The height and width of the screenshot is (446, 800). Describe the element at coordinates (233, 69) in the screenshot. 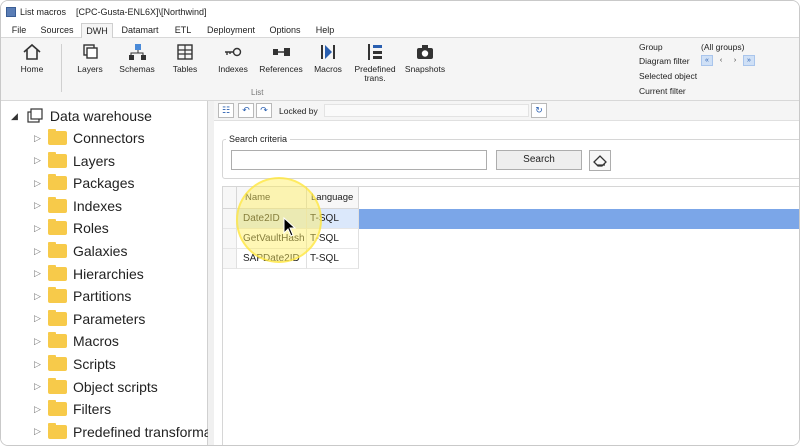

I see `indexes-label: Indexes` at that location.